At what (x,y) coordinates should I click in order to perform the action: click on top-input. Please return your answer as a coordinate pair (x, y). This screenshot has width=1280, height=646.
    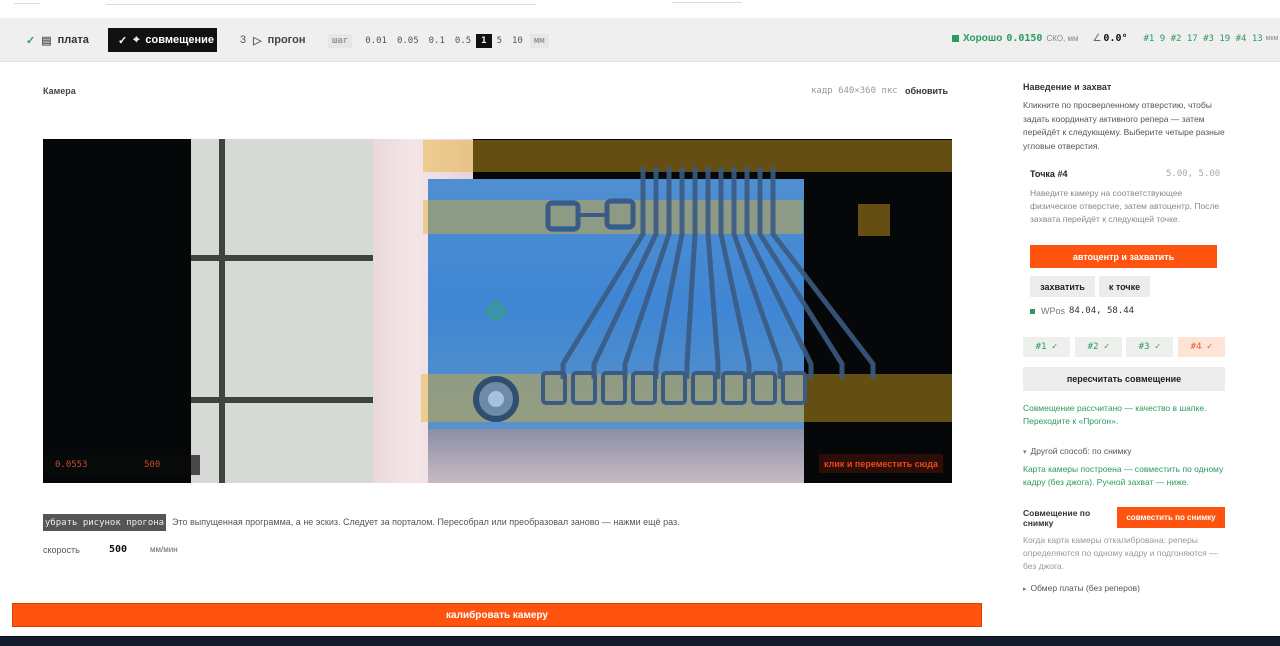
    Looking at the image, I should click on (321, 2).